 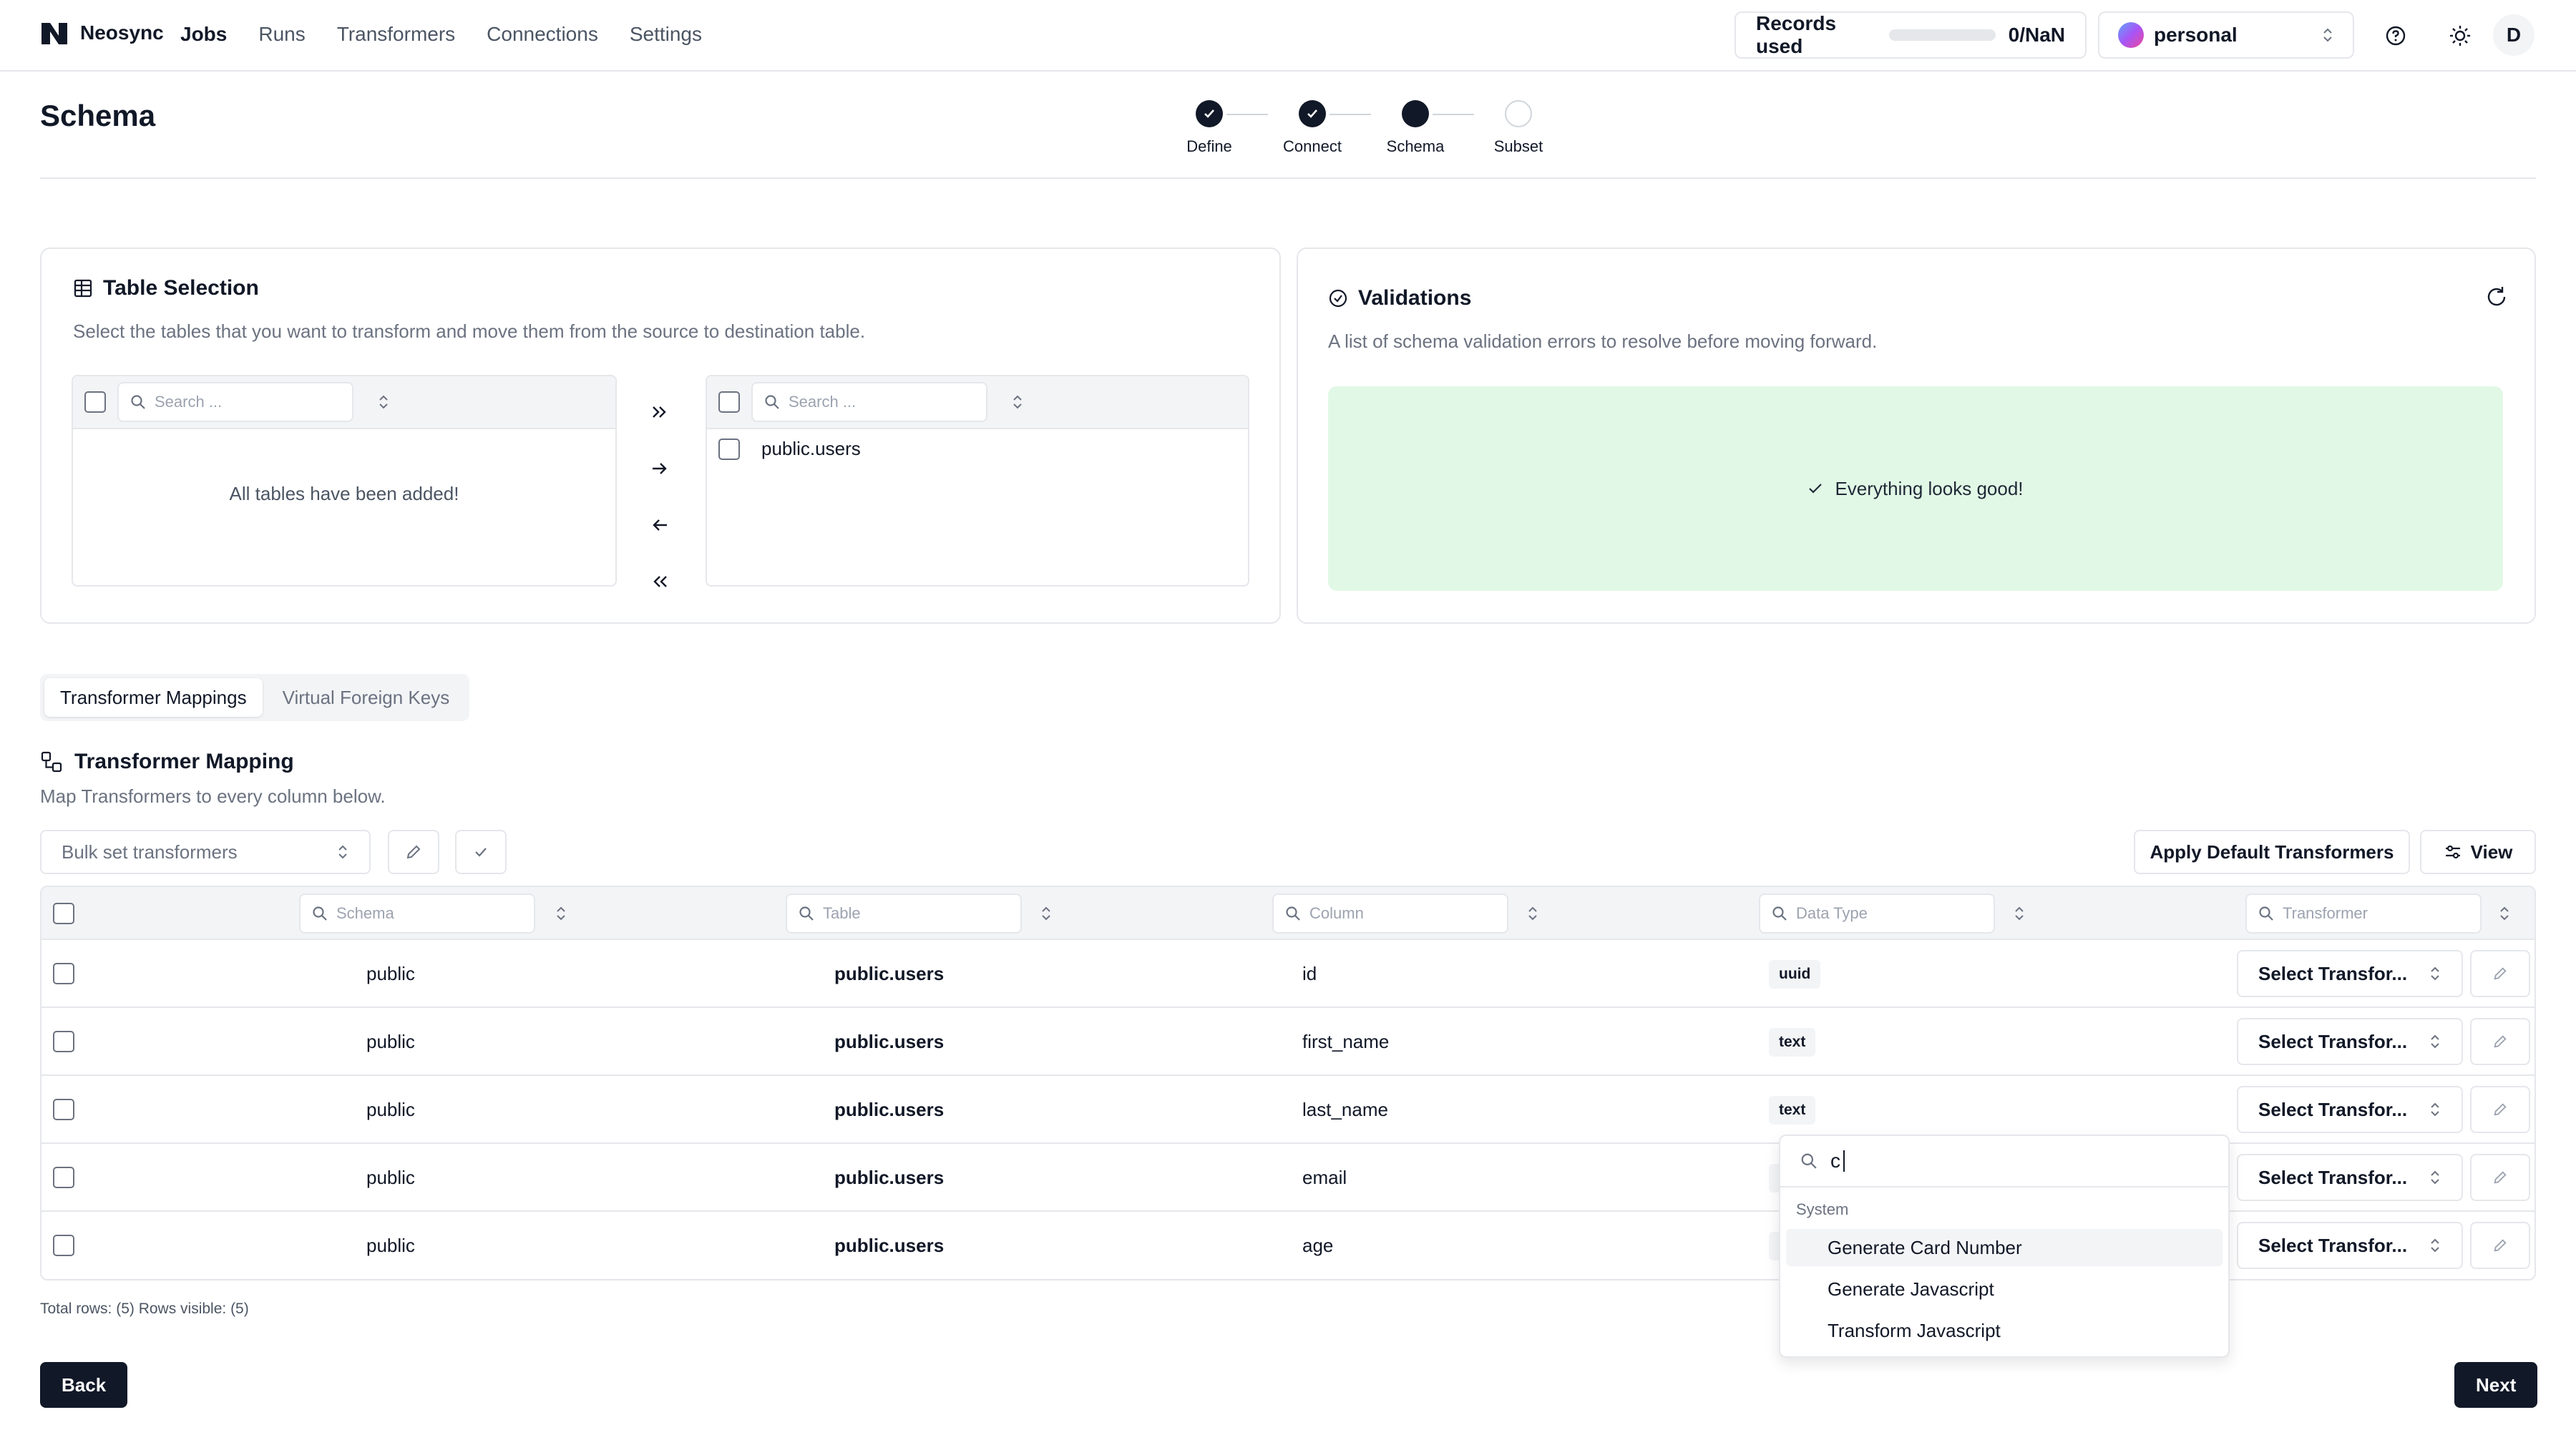 I want to click on apply-default-transformers-button: Apply Default Transformers, so click(x=2272, y=852).